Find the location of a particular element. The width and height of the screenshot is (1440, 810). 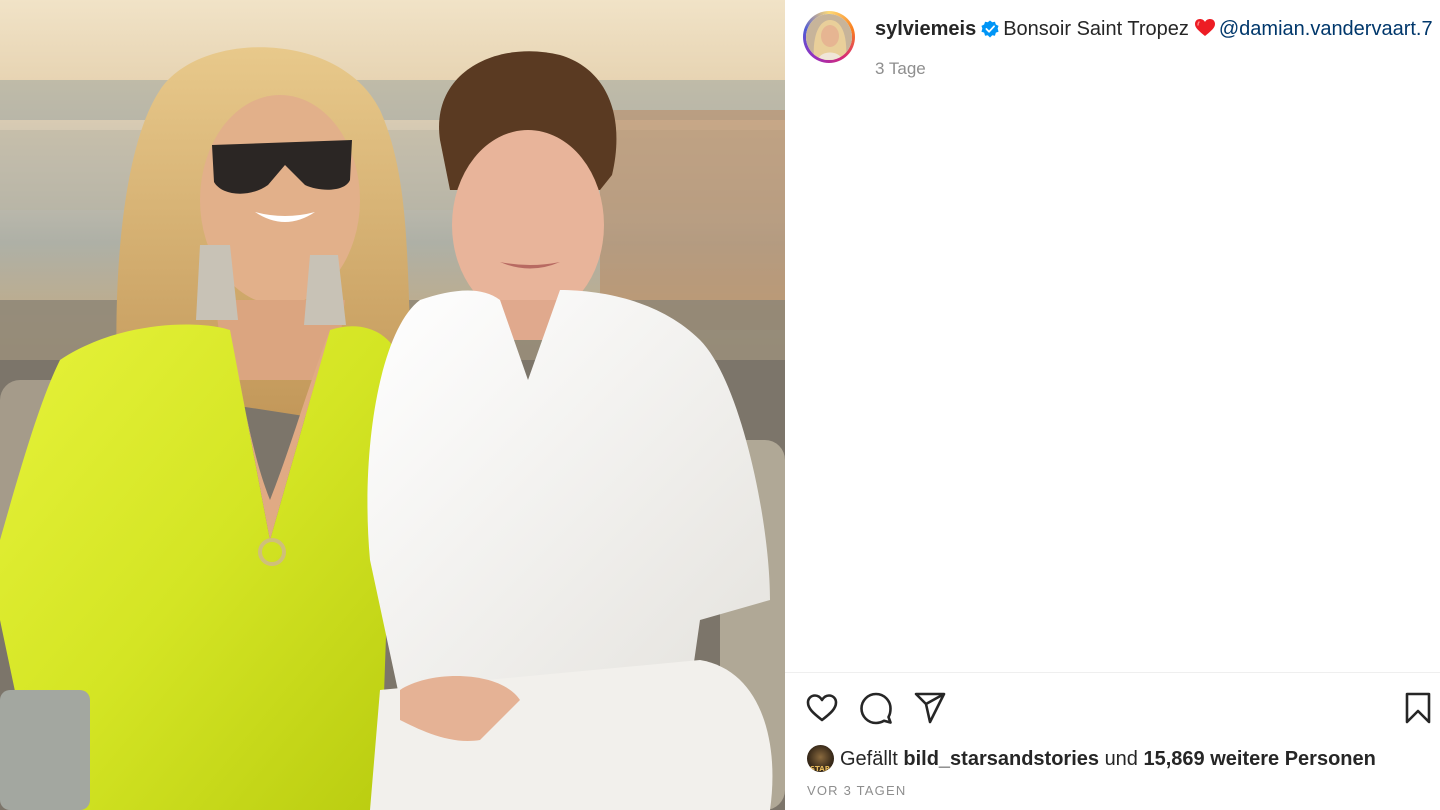

liker-avatar-label: STARS is located at coordinates (822, 768).